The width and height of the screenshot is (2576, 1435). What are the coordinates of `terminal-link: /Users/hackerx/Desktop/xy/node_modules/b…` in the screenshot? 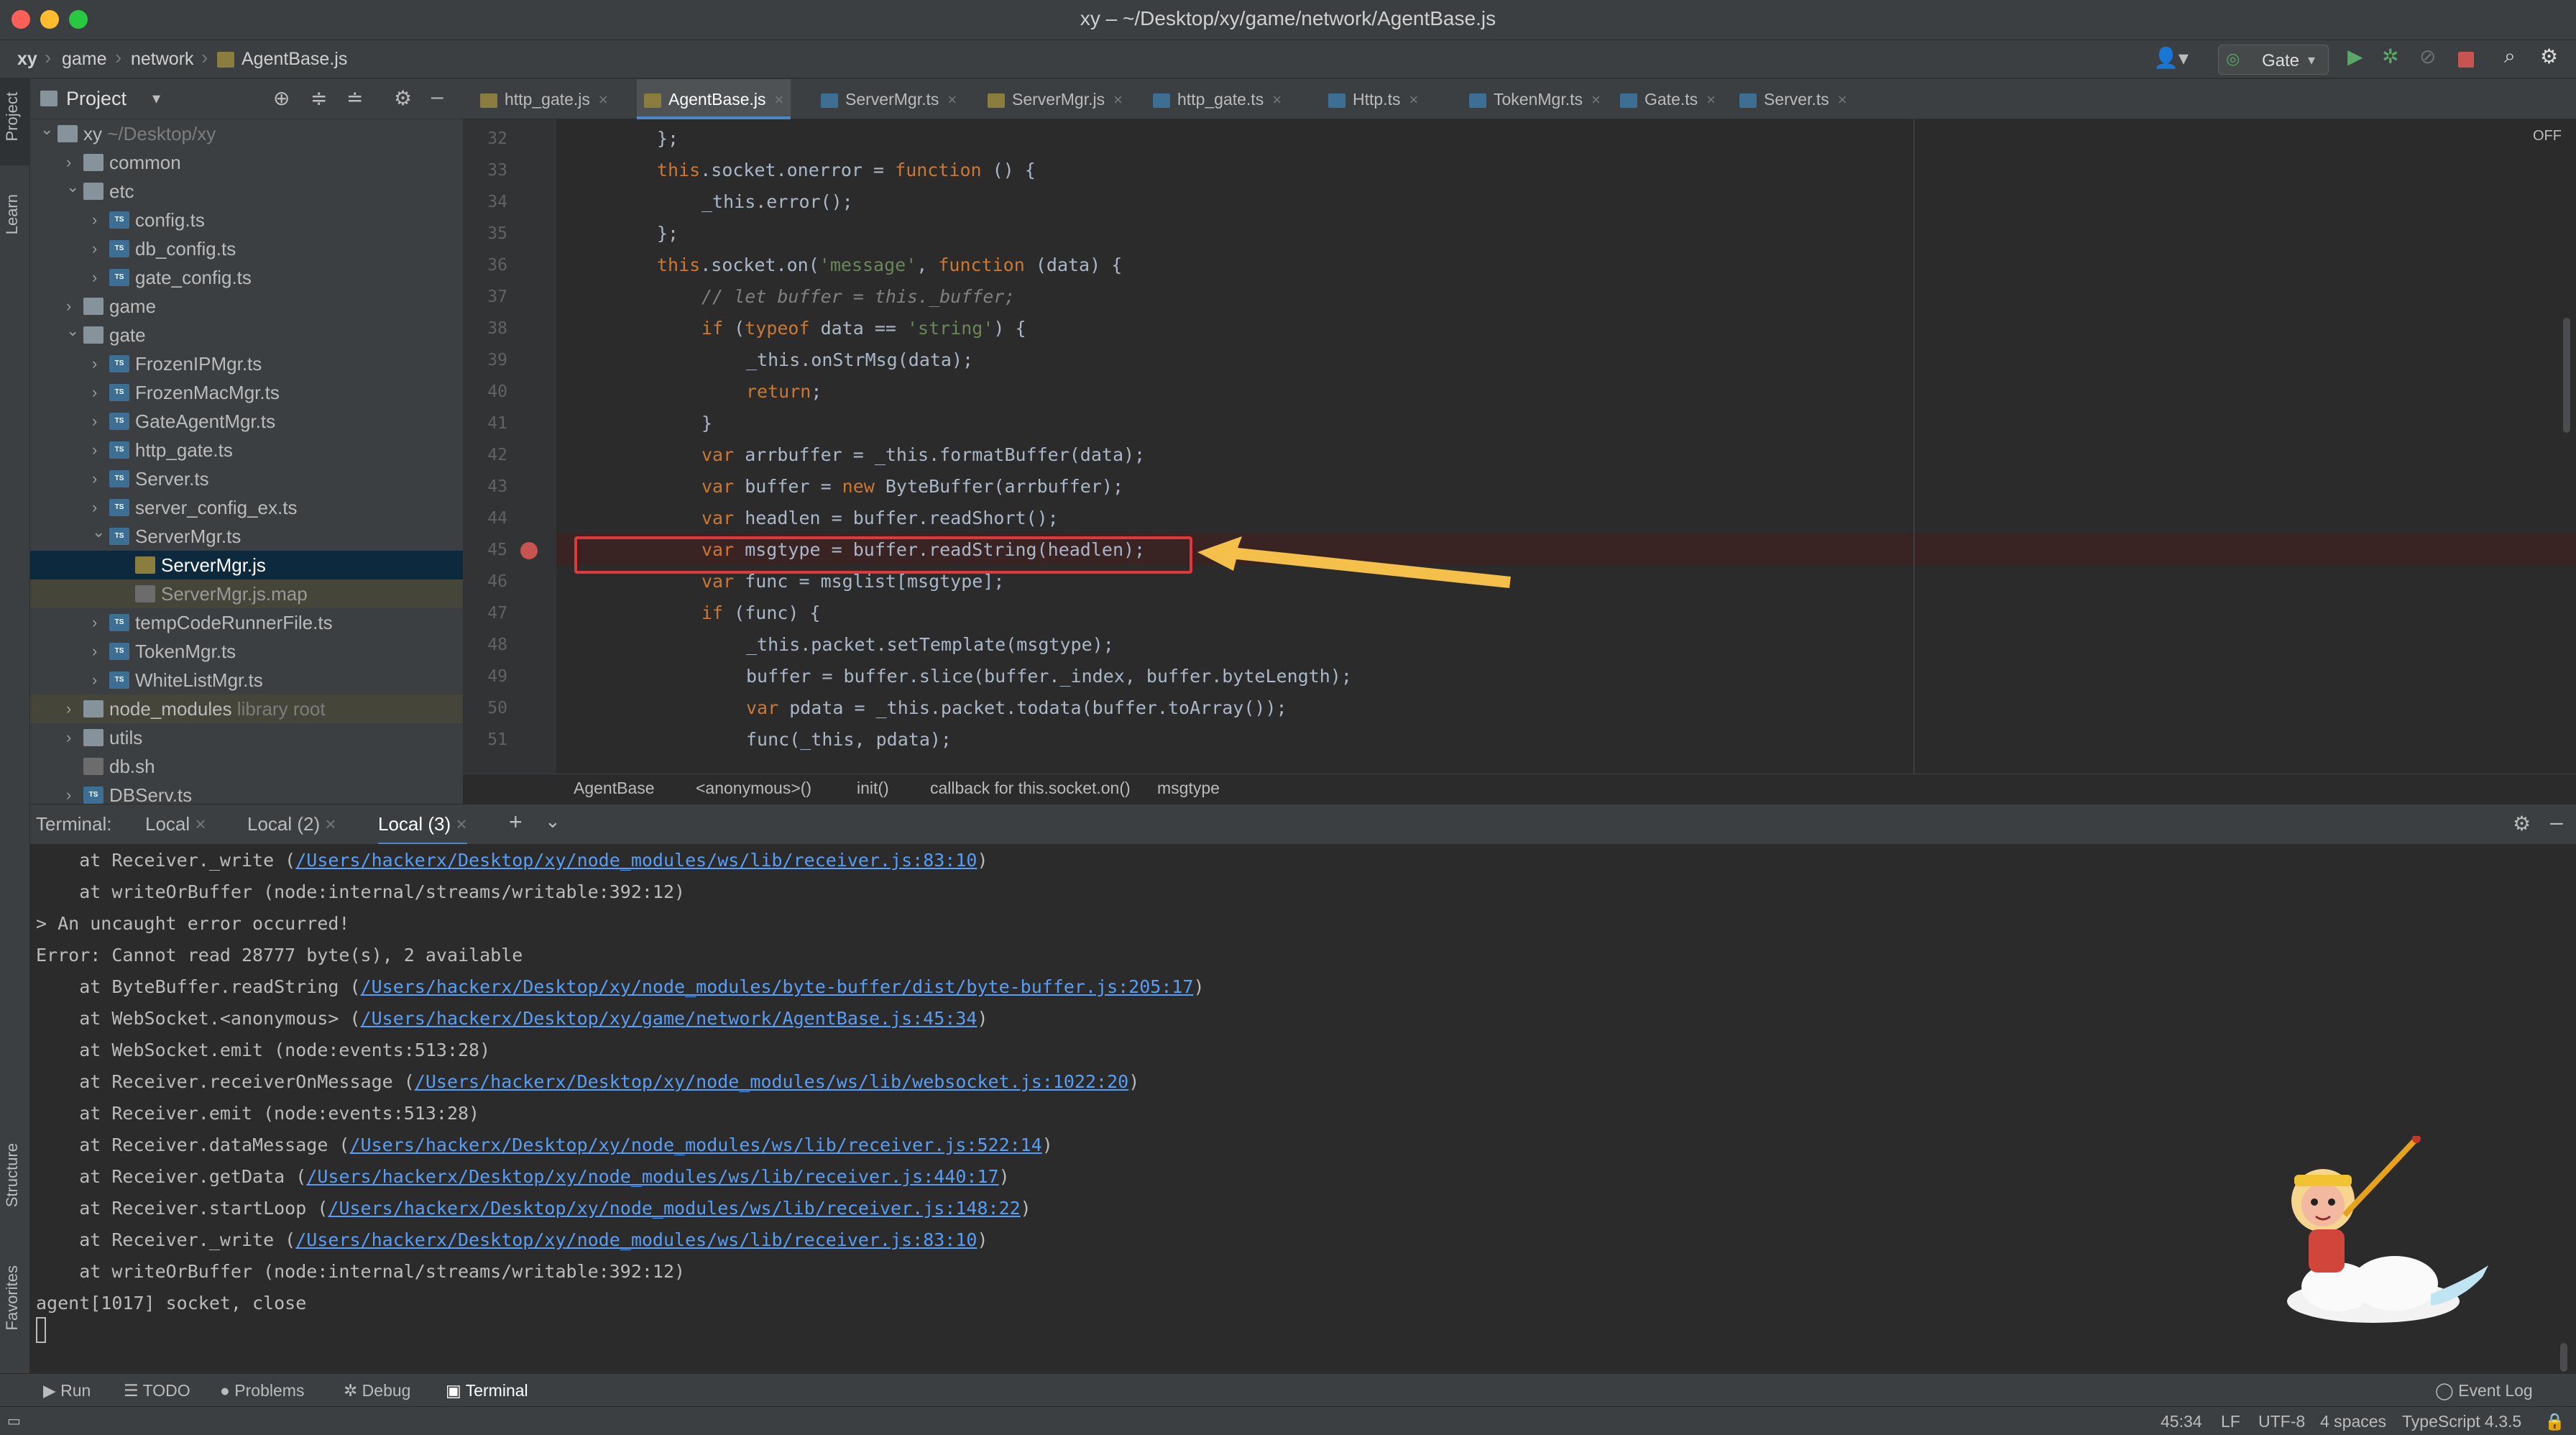 It's located at (777, 987).